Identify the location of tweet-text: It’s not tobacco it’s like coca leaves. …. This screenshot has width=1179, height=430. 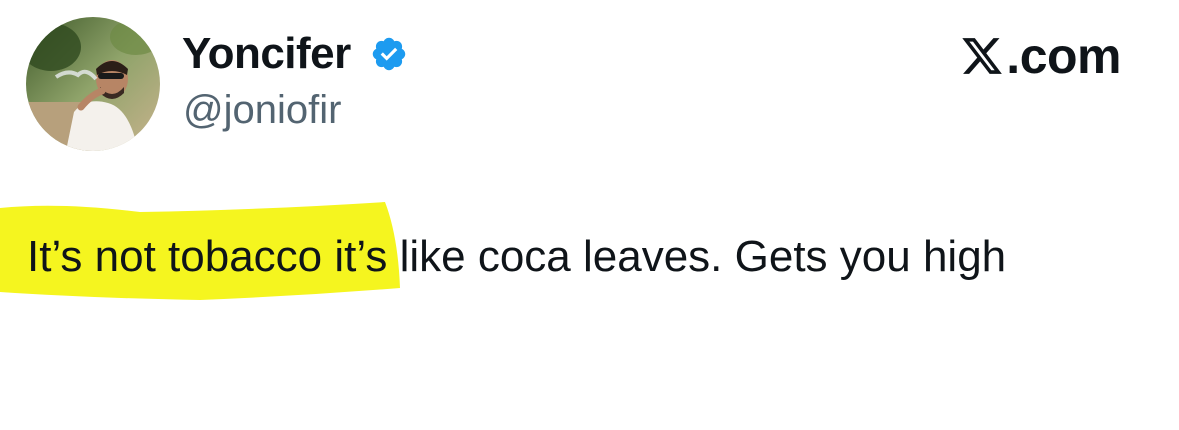
(577, 257).